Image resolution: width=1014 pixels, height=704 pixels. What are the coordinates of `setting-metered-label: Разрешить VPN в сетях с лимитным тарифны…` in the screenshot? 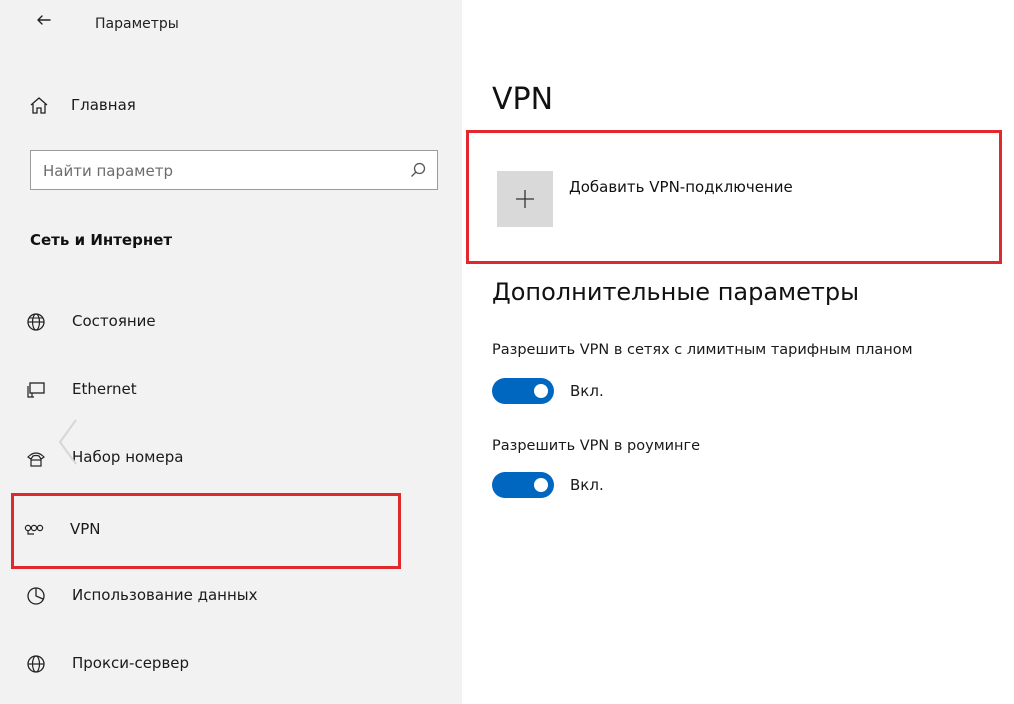 It's located at (702, 350).